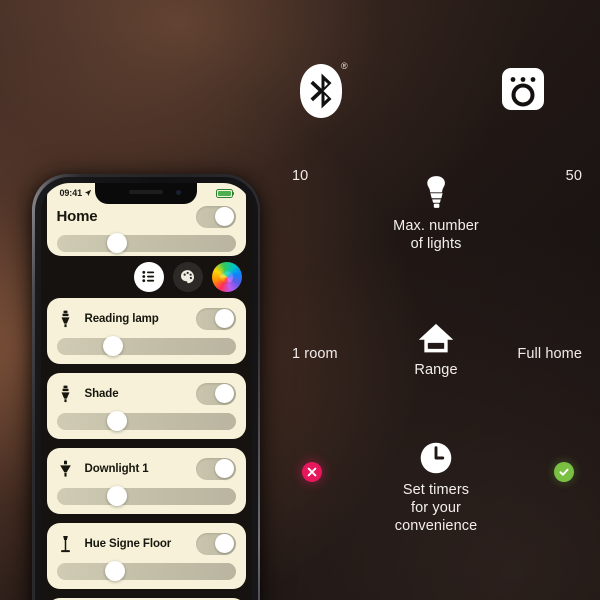 This screenshot has height=600, width=600. I want to click on feature-row-timers: Set timers for your convenience, so click(436, 483).